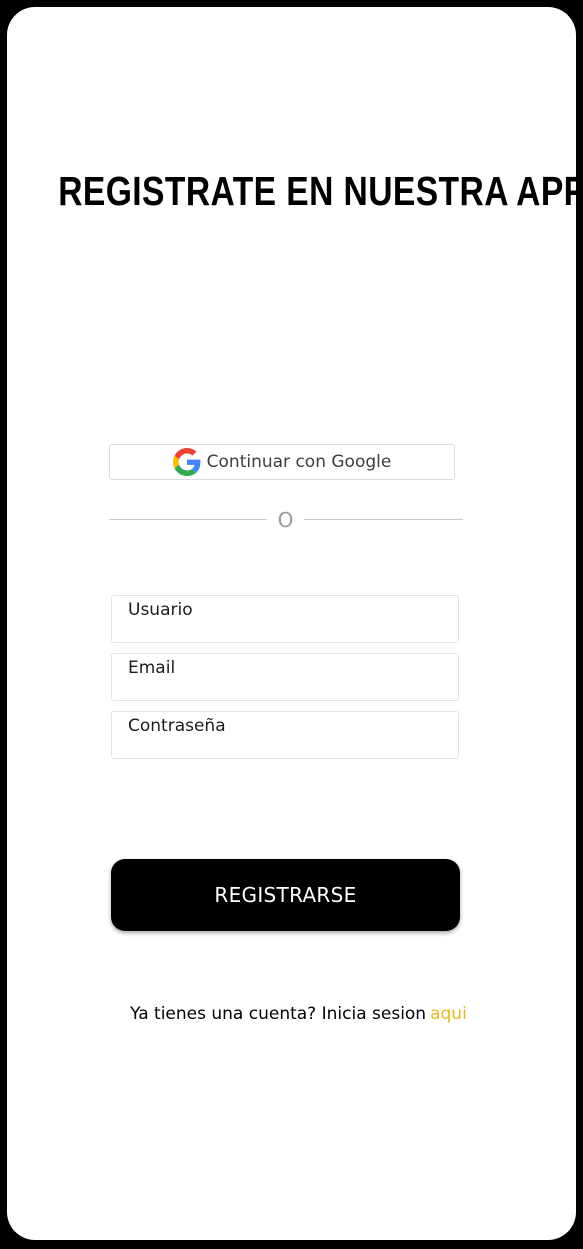 This screenshot has width=583, height=1249. I want to click on login-prompt: Ya tienes una cuenta? Inicia sesion aqui, so click(291, 1014).